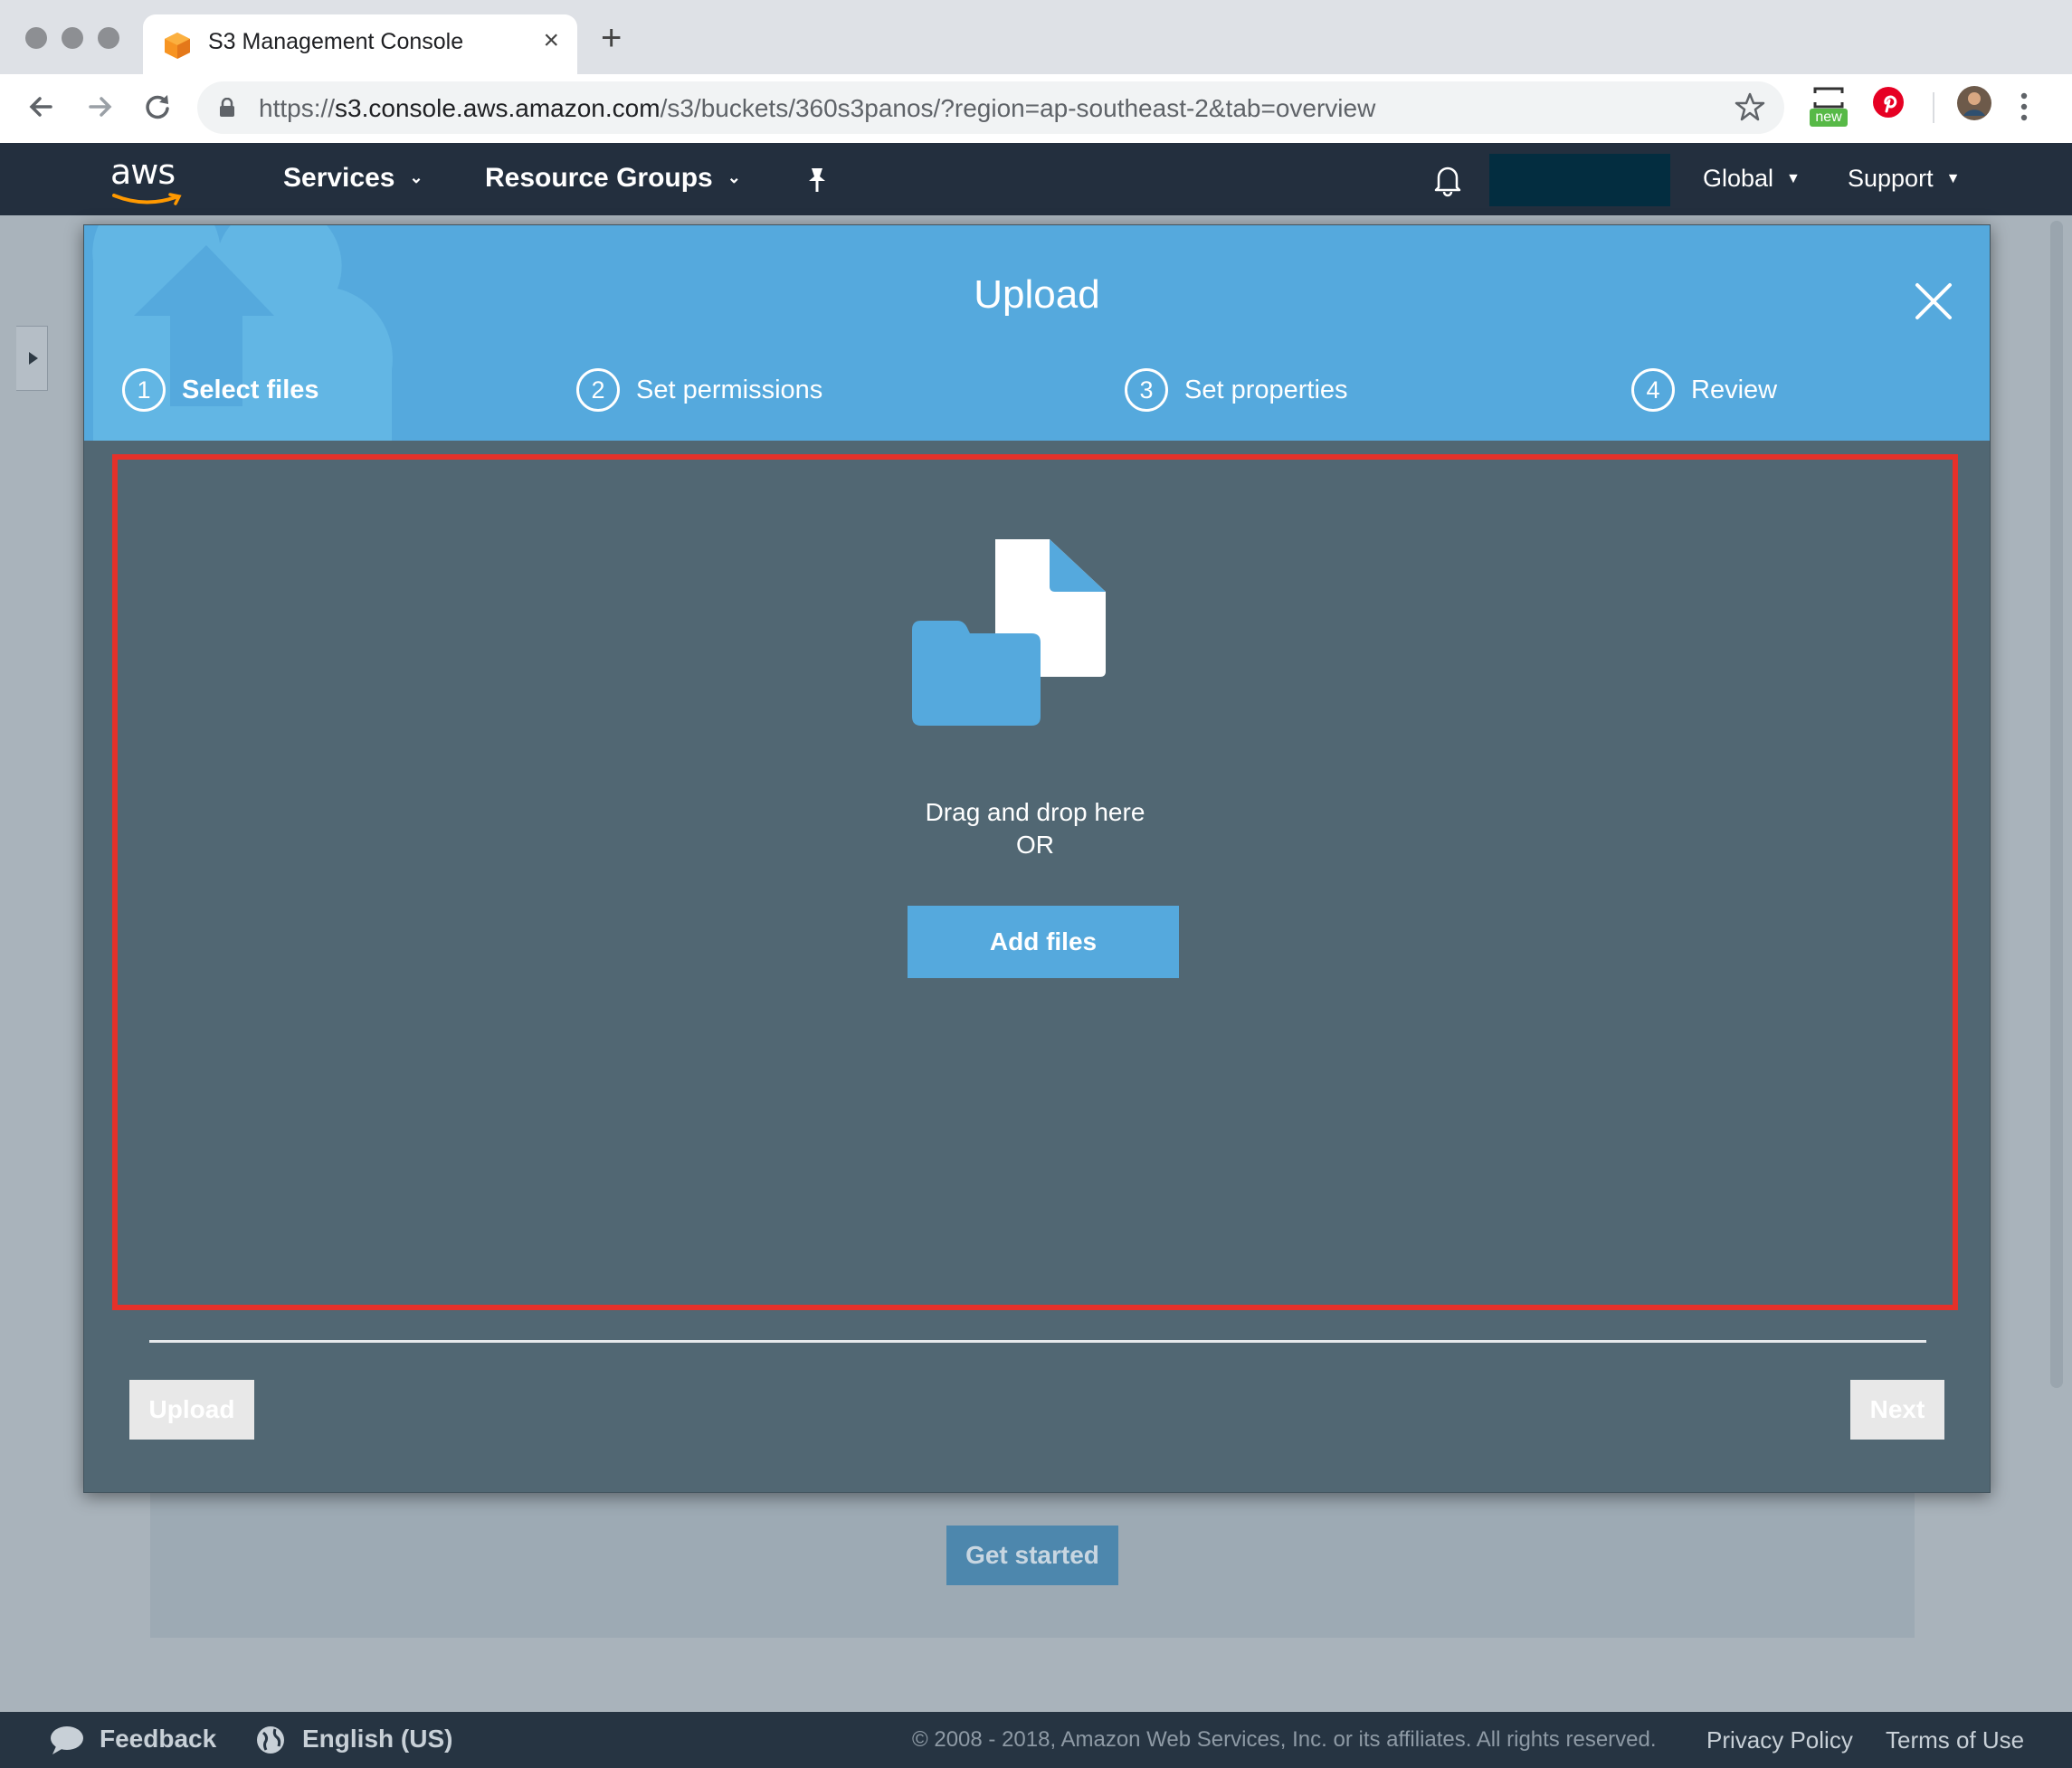 The width and height of the screenshot is (2072, 1768). I want to click on or-text: OR, so click(1035, 845).